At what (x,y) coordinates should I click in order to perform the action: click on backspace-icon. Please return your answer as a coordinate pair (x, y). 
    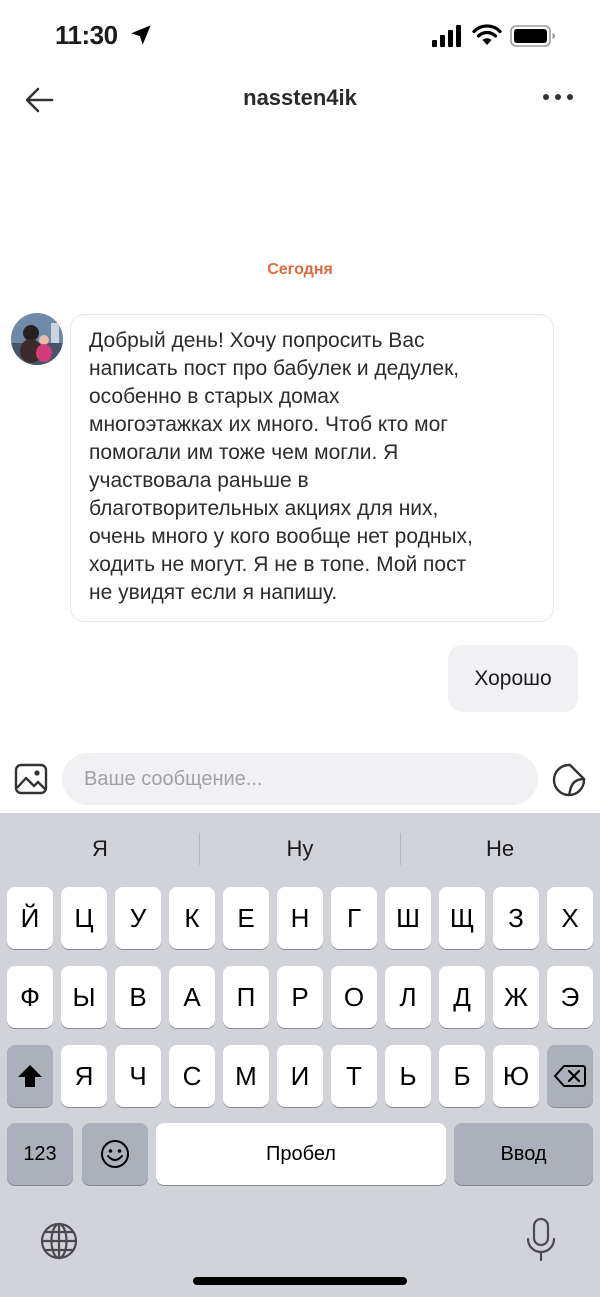
    Looking at the image, I should click on (570, 1076).